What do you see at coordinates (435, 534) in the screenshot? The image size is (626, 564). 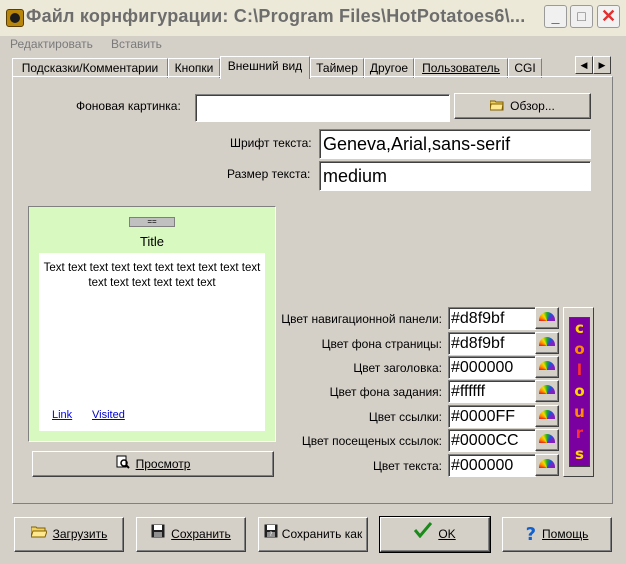 I see `ok-button: OK` at bounding box center [435, 534].